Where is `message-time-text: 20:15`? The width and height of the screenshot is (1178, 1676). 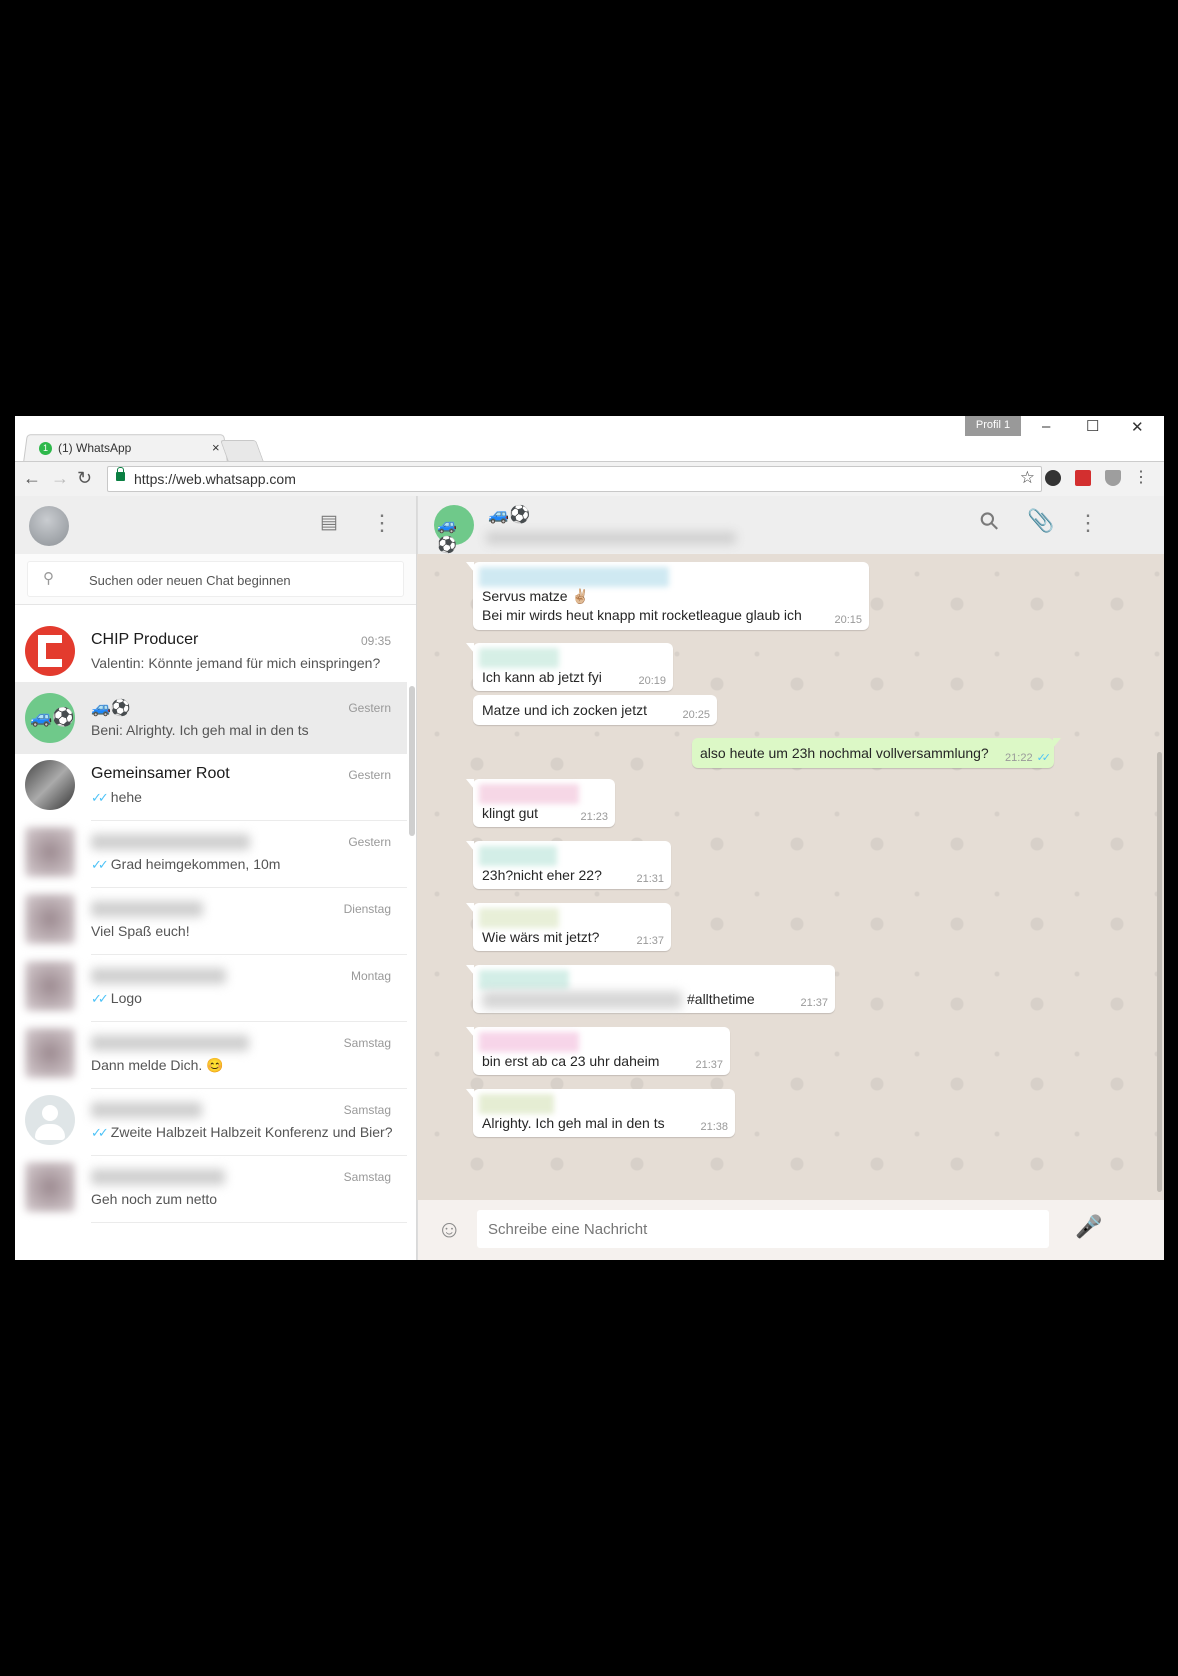
message-time-text: 20:15 is located at coordinates (848, 620).